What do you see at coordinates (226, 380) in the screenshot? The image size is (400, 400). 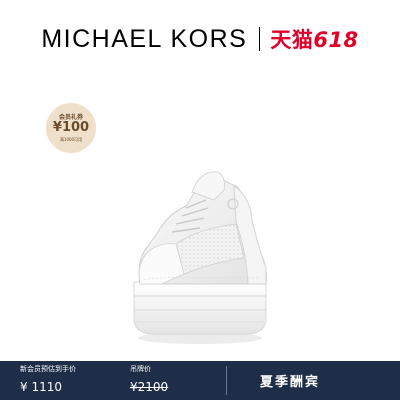 I see `price-divider` at bounding box center [226, 380].